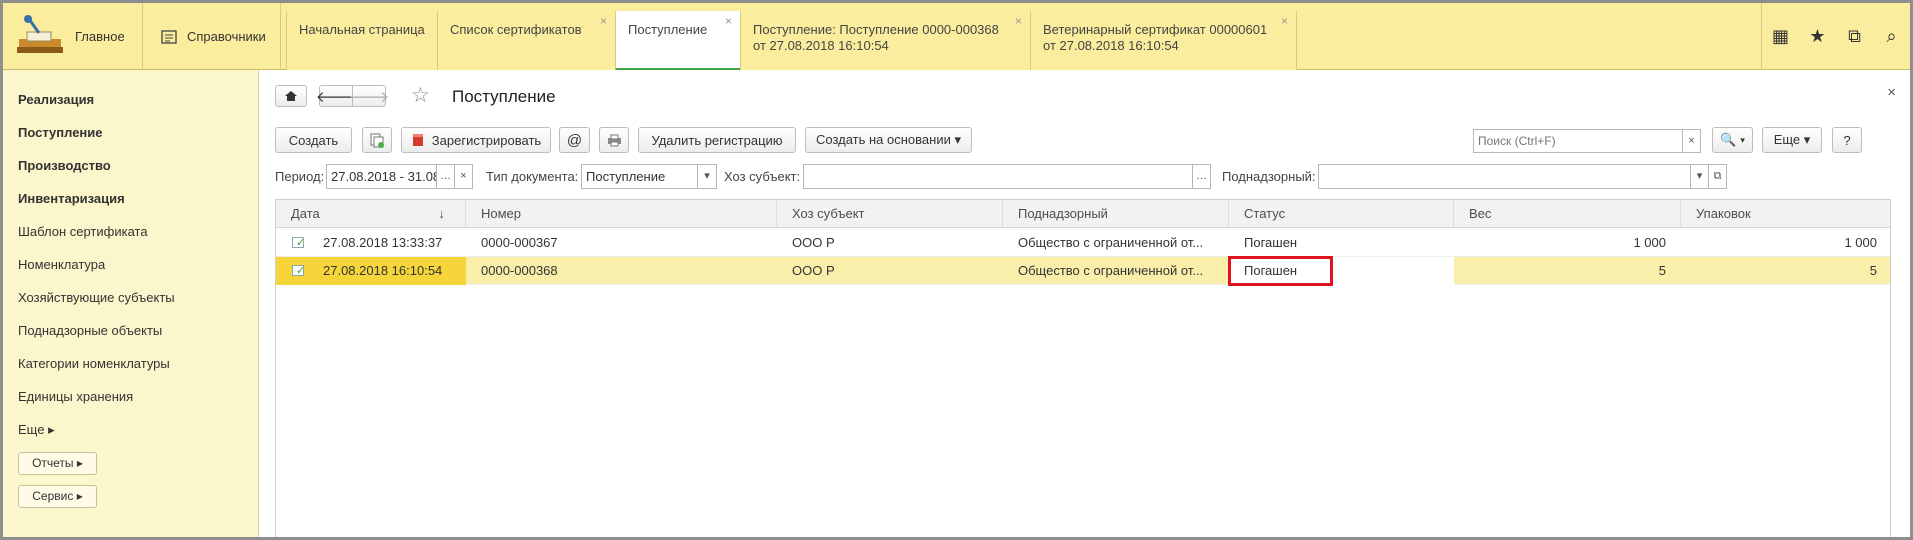 The height and width of the screenshot is (540, 1913). Describe the element at coordinates (1280, 271) in the screenshot. I see `status-highlight-box` at that location.